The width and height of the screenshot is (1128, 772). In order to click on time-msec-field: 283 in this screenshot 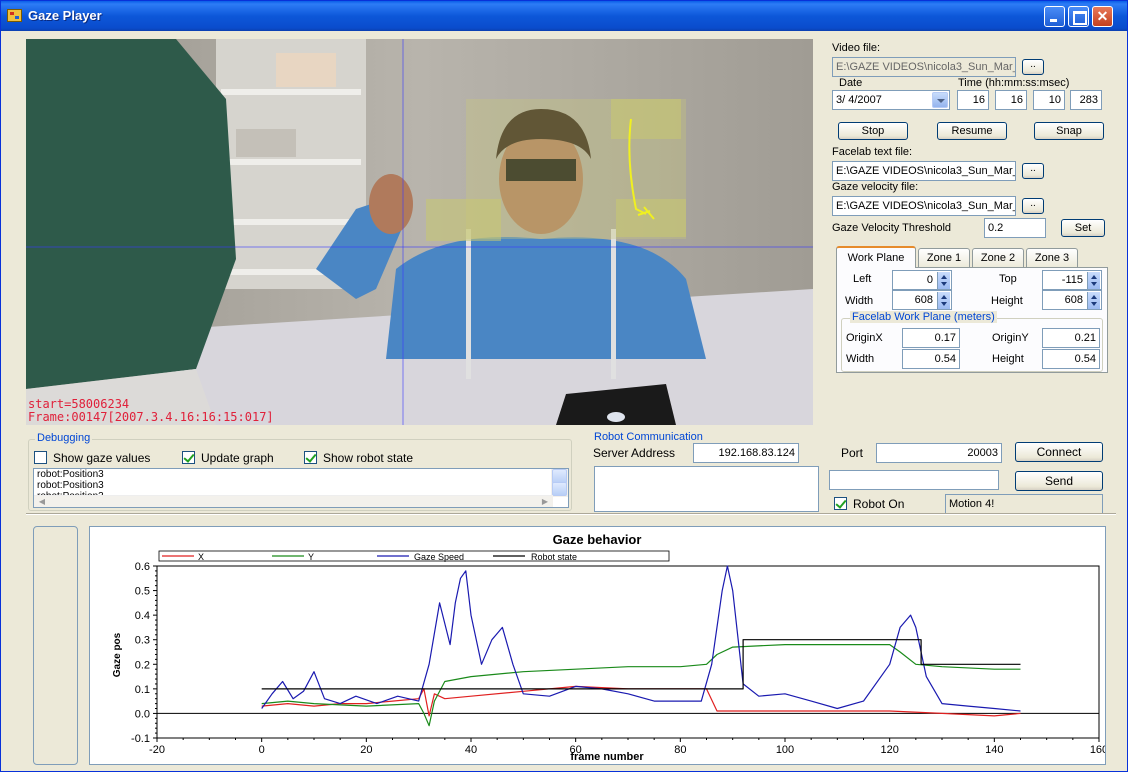, I will do `click(1086, 100)`.